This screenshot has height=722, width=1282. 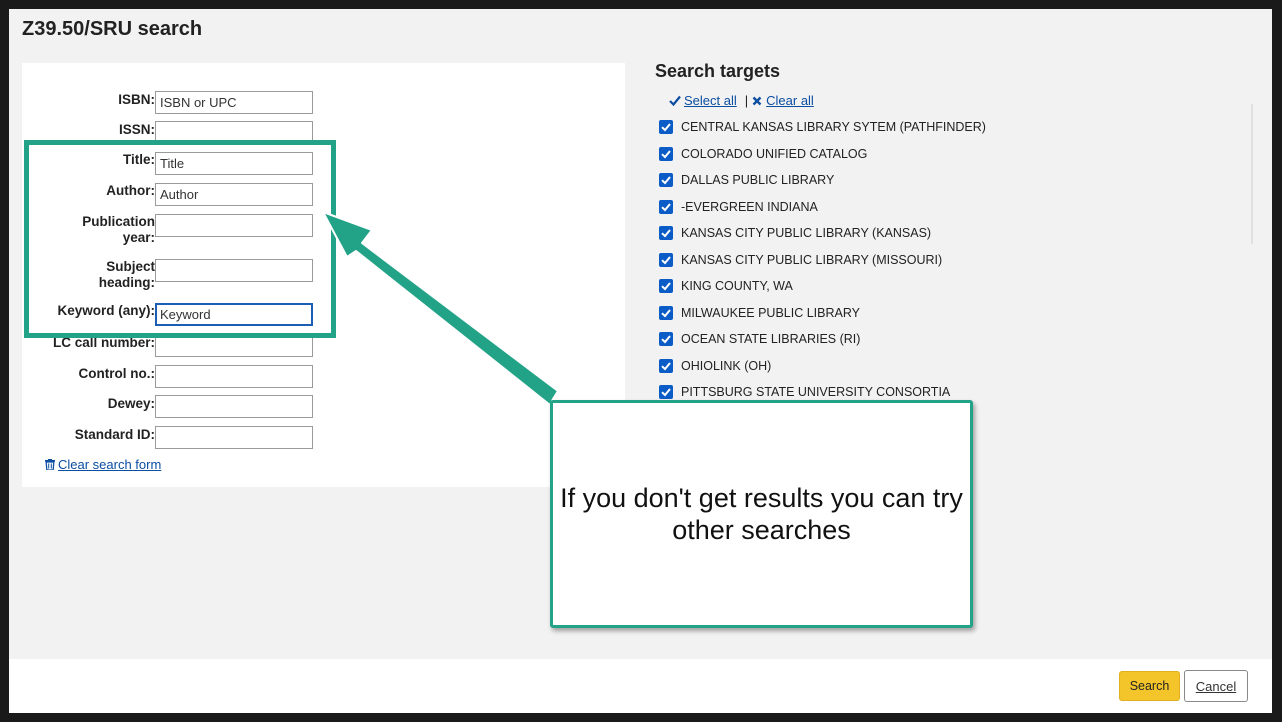 I want to click on dewey-input, so click(x=234, y=406).